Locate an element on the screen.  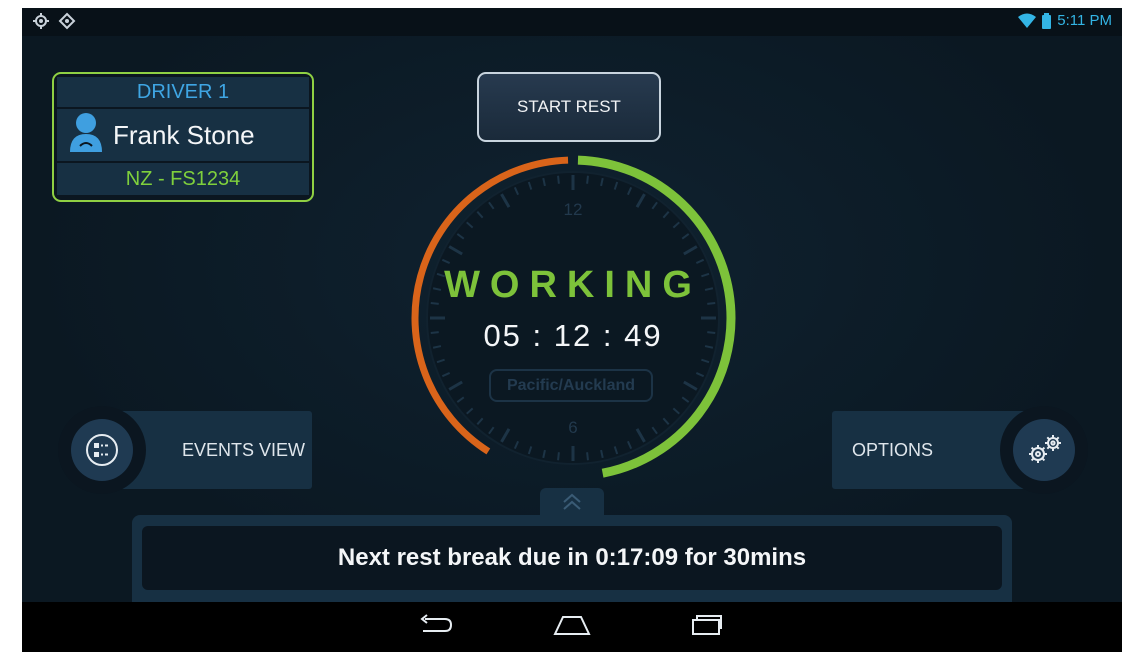
chevron-up-double-icon is located at coordinates (572, 504).